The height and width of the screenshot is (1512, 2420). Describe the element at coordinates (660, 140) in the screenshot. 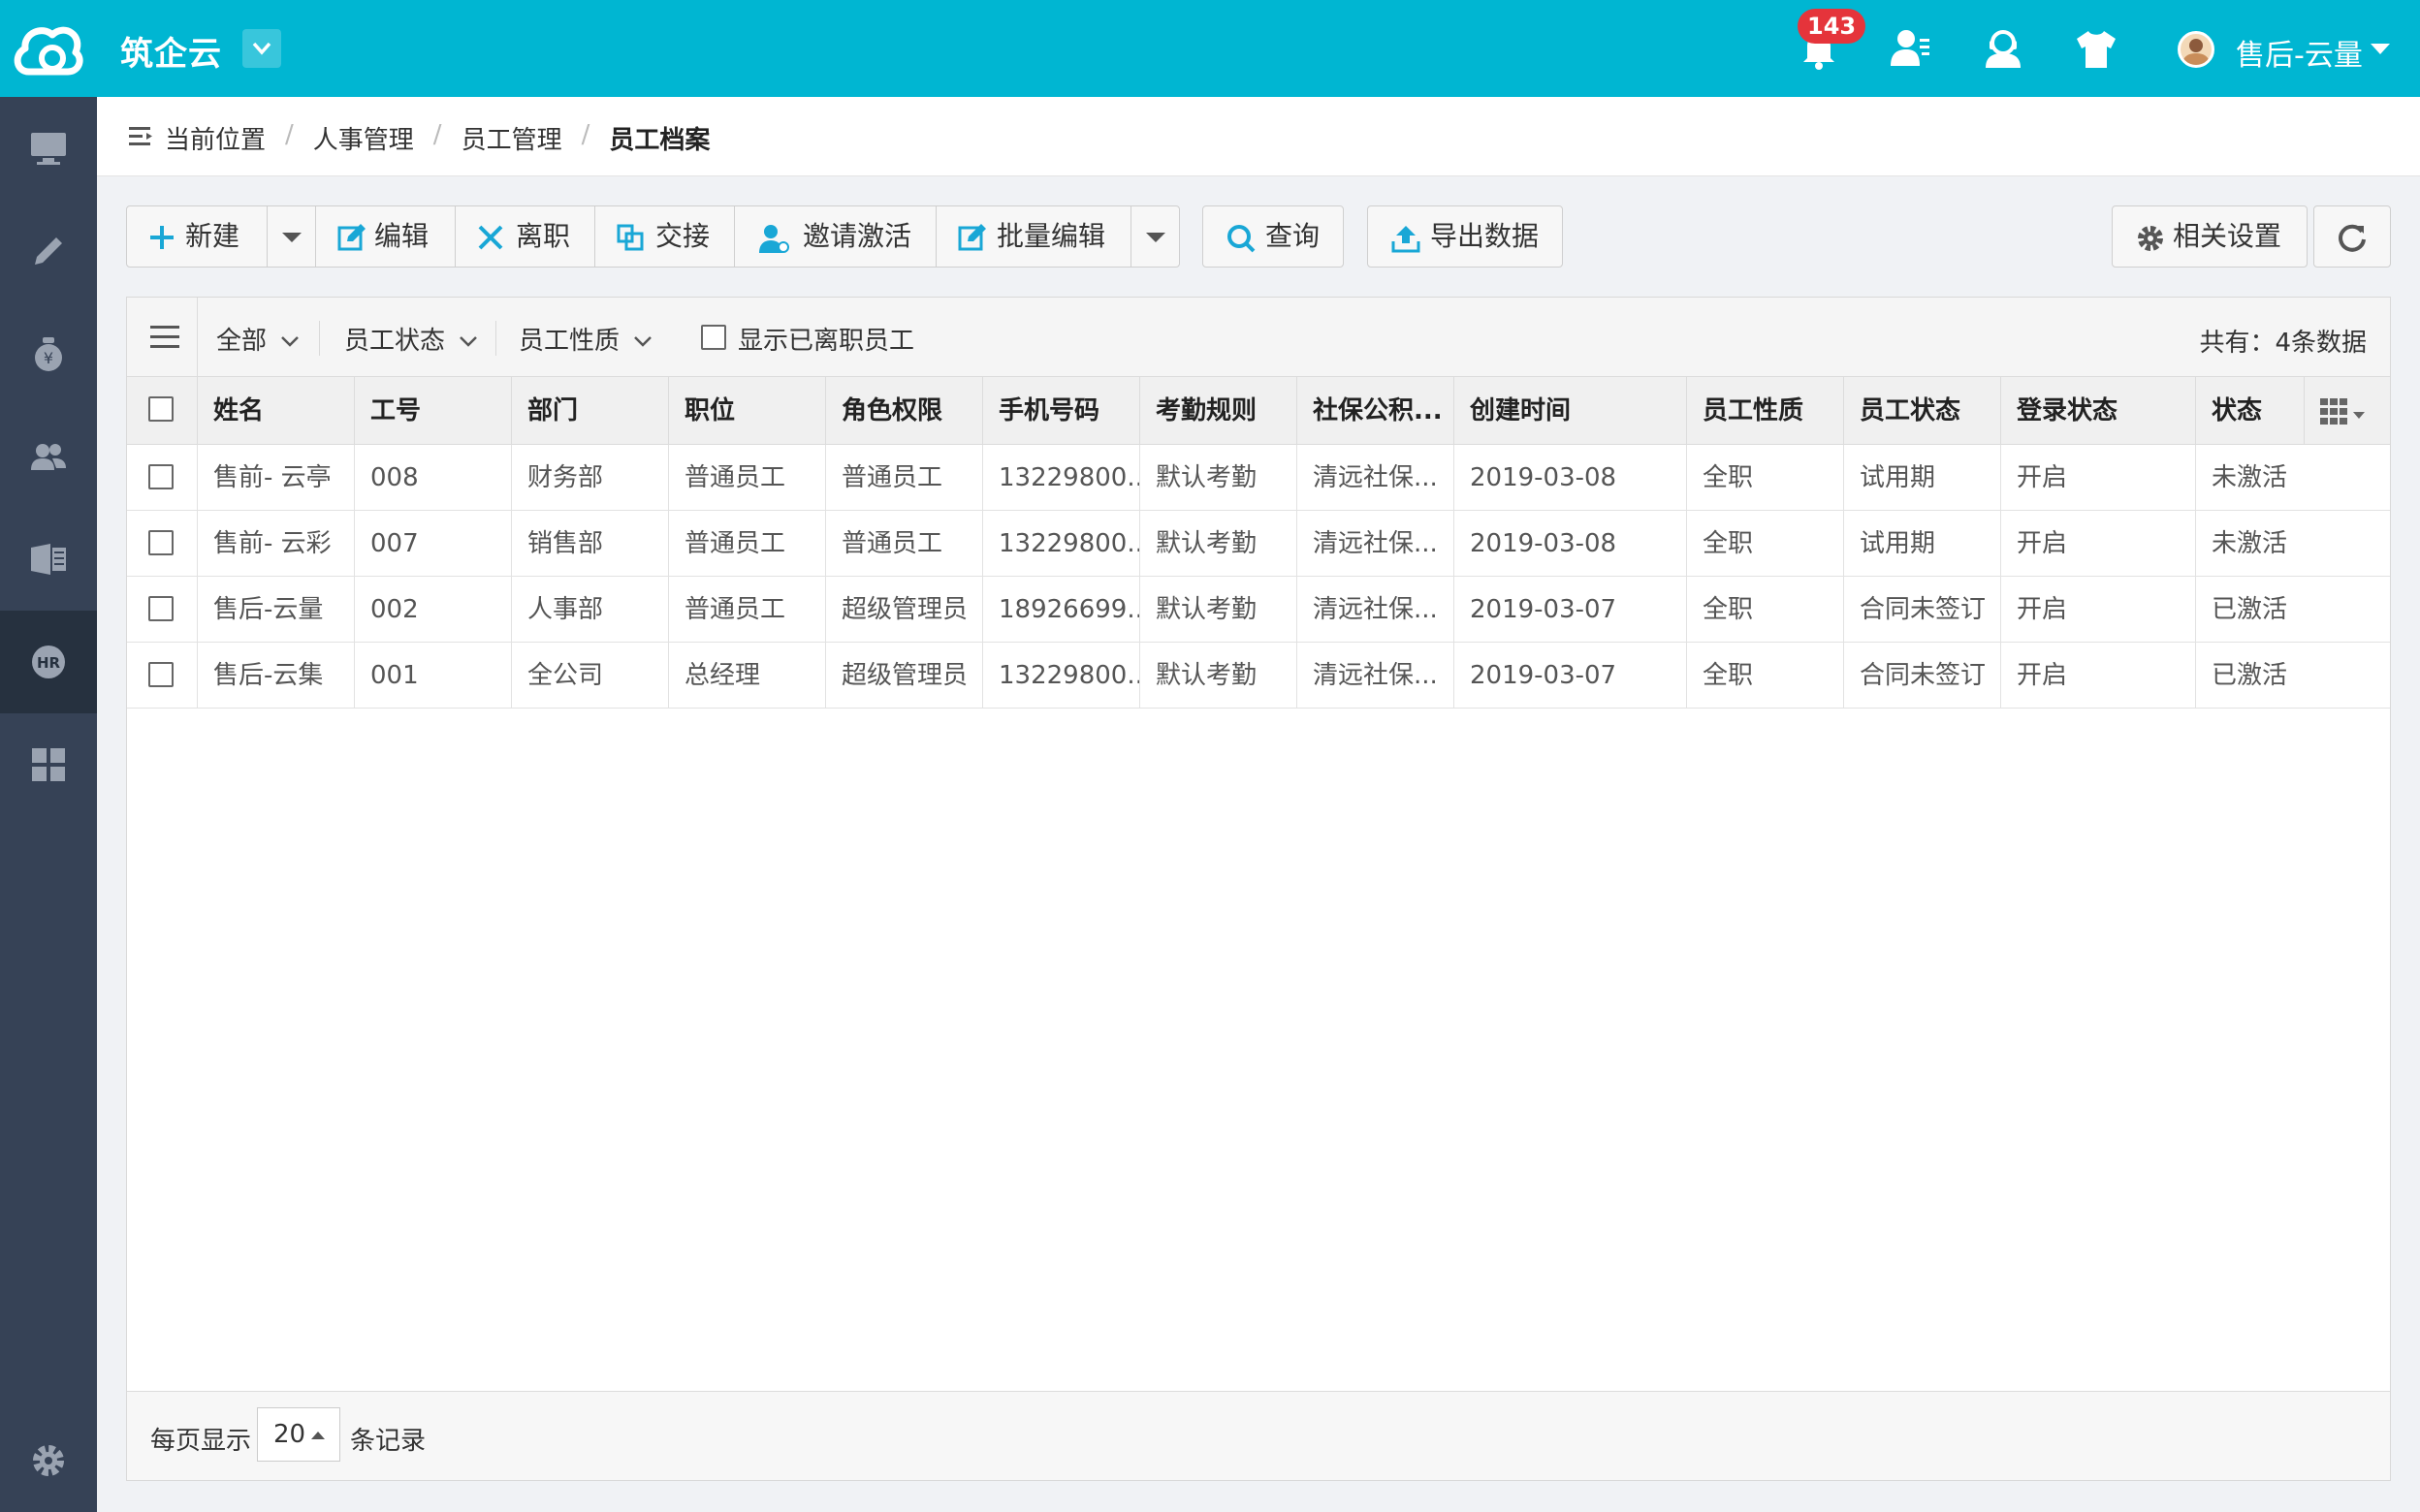

I see `breadcrumb-item-current: 员工档案` at that location.